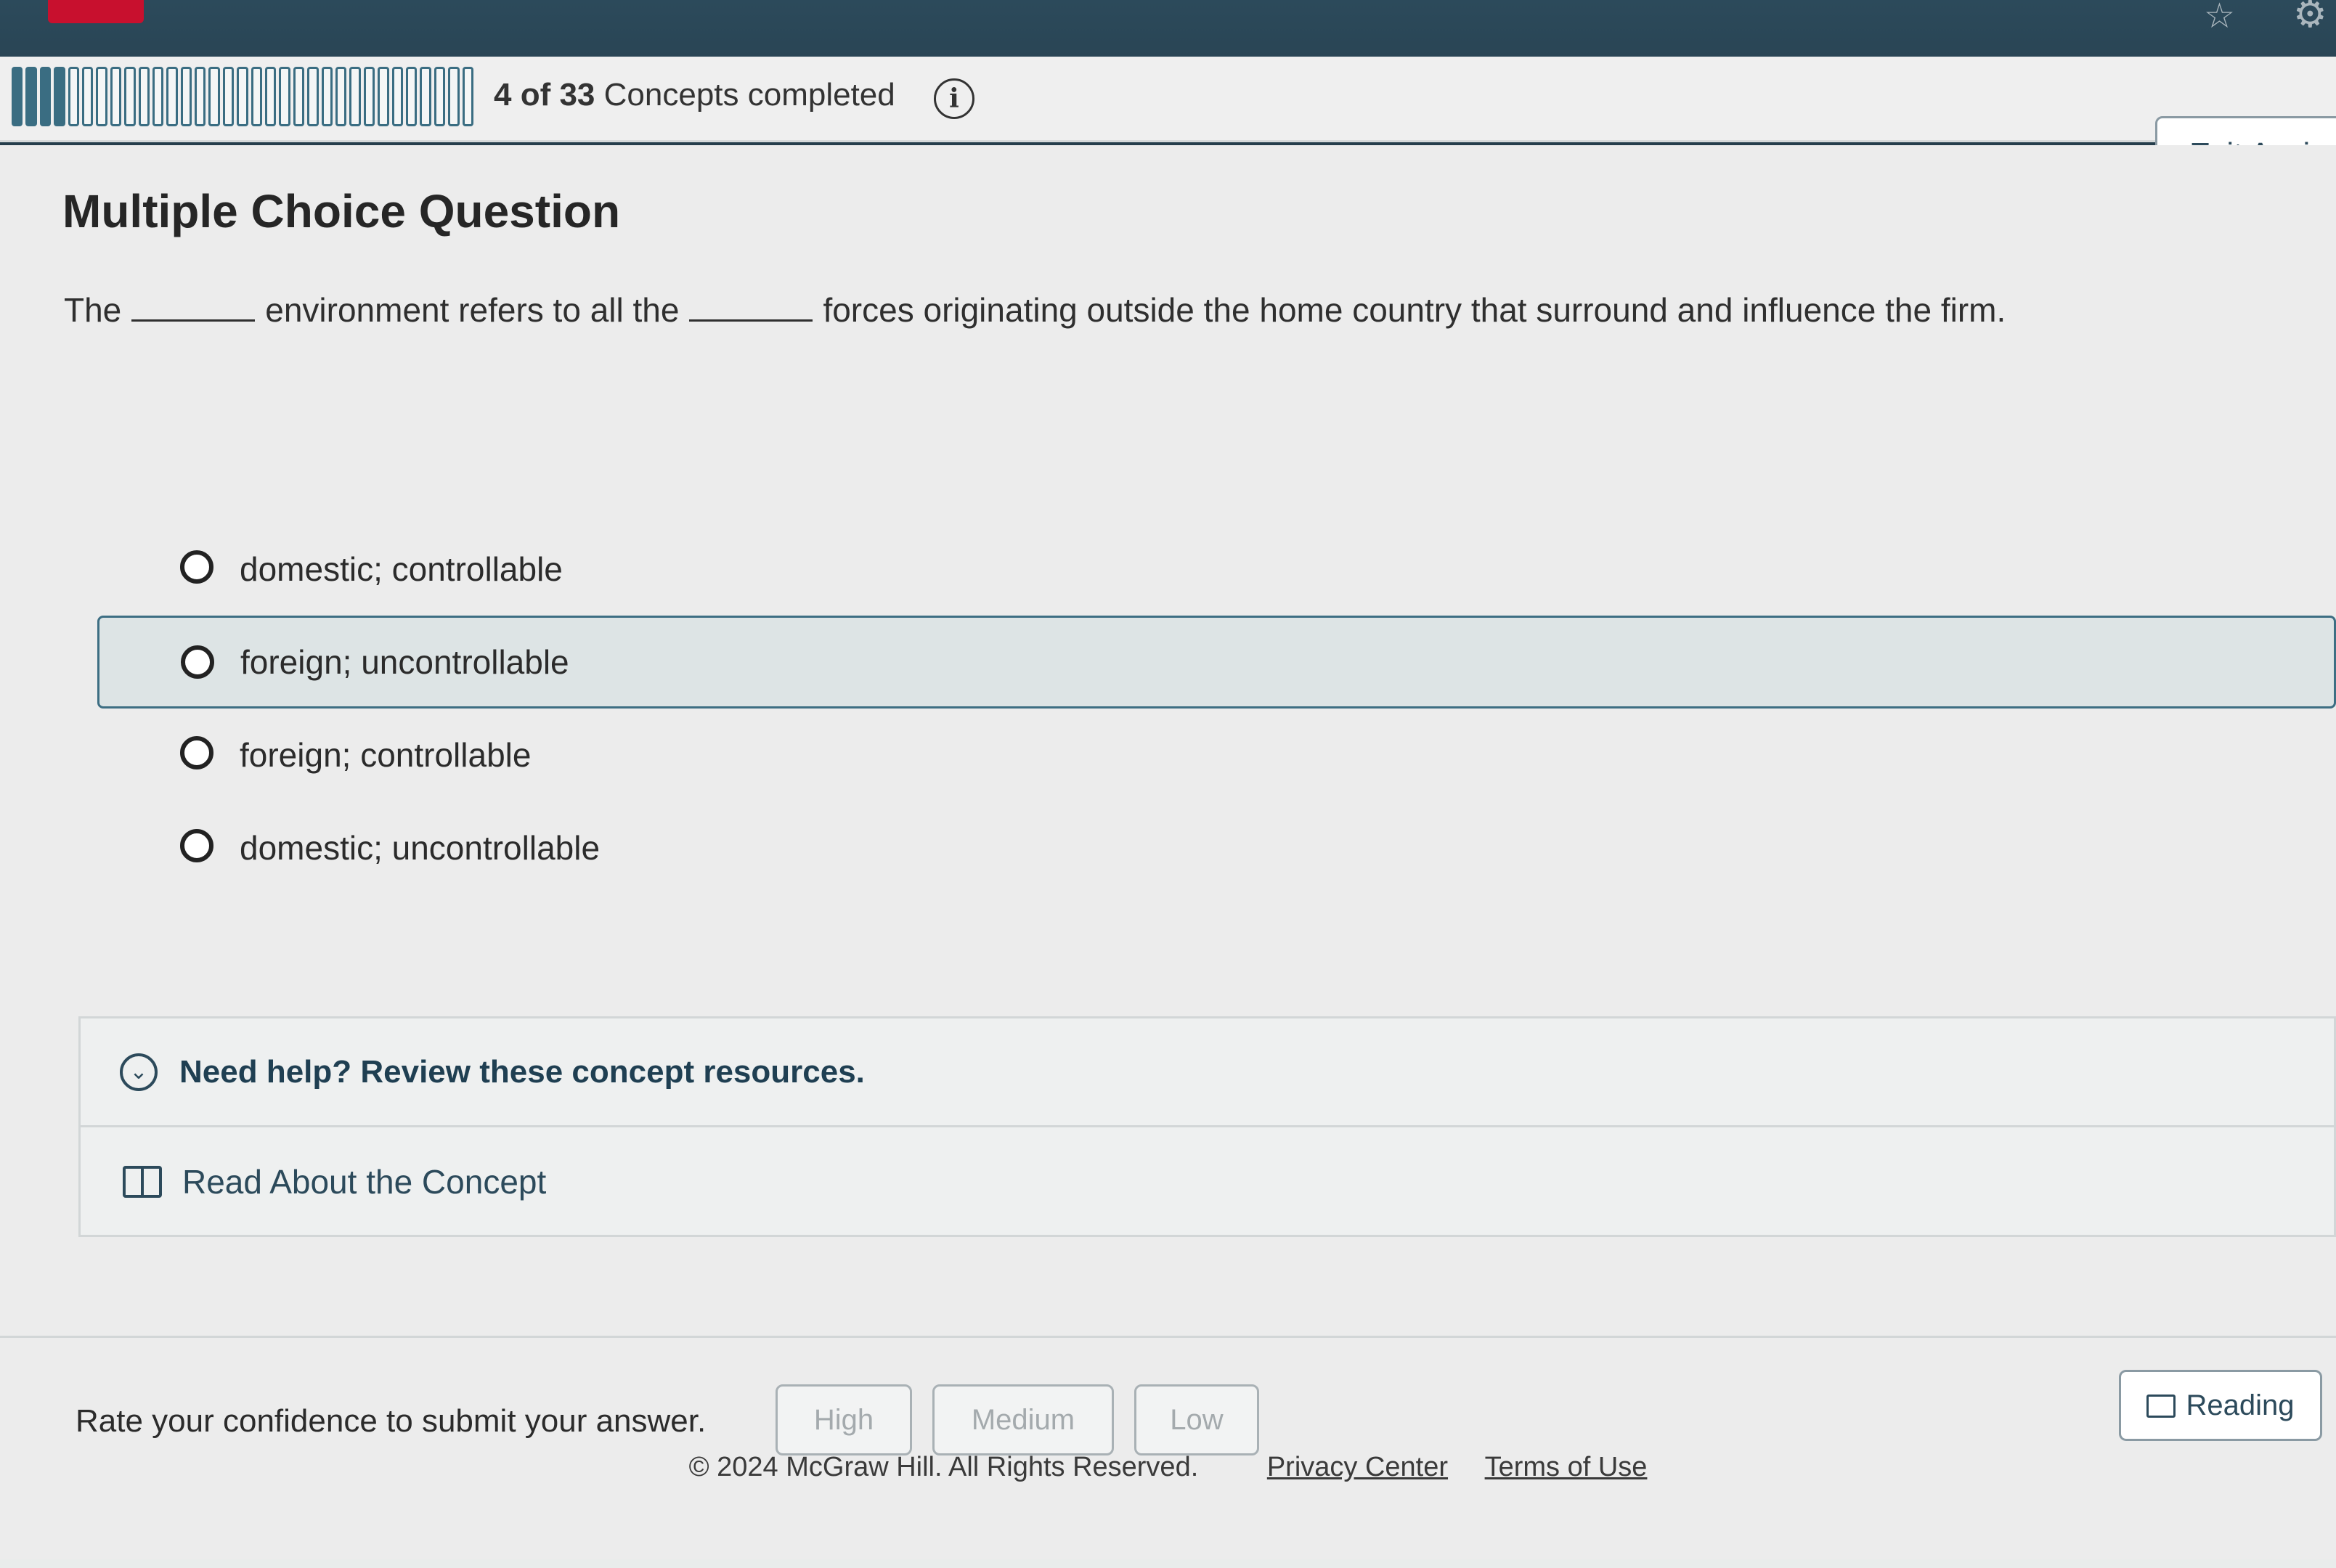 Image resolution: width=2336 pixels, height=1568 pixels. What do you see at coordinates (1217, 570) in the screenshot?
I see `answer-option: domestic; controllable` at bounding box center [1217, 570].